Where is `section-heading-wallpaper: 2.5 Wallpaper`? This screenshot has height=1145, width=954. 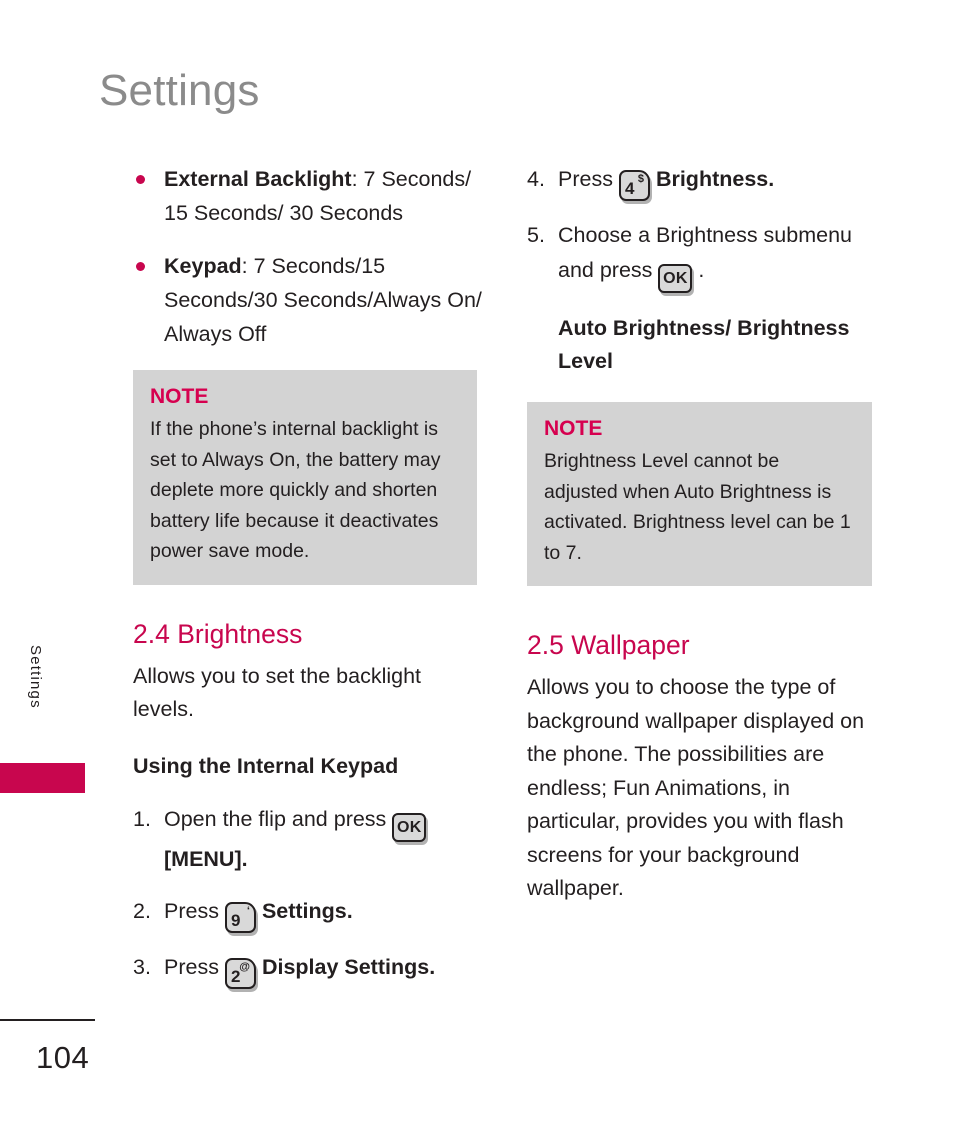
section-heading-wallpaper: 2.5 Wallpaper is located at coordinates (608, 645).